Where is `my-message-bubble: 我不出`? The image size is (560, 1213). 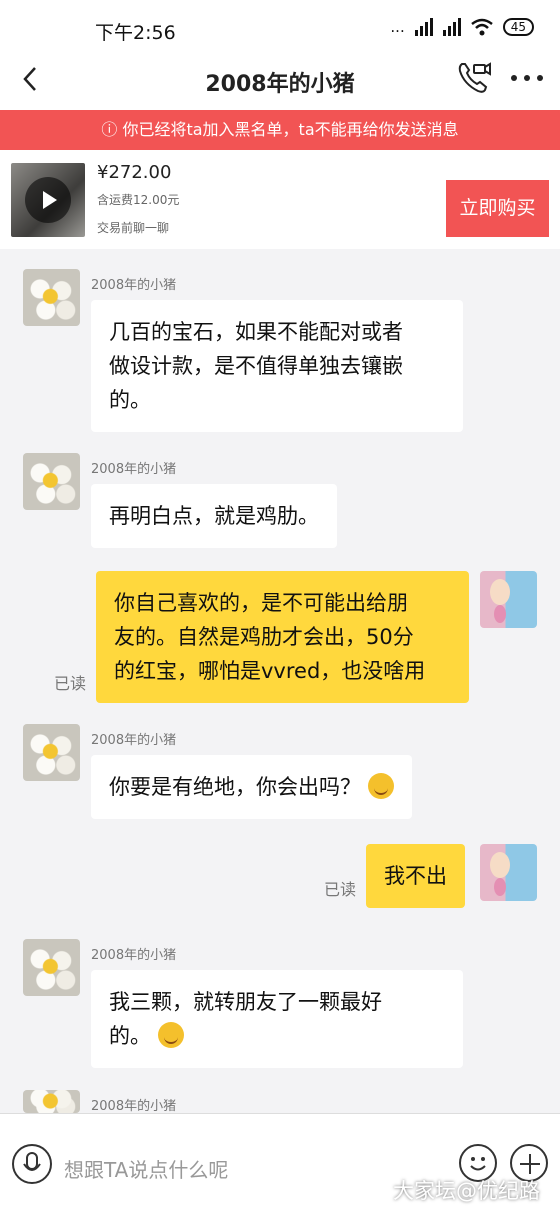
my-message-bubble: 我不出 is located at coordinates (415, 876).